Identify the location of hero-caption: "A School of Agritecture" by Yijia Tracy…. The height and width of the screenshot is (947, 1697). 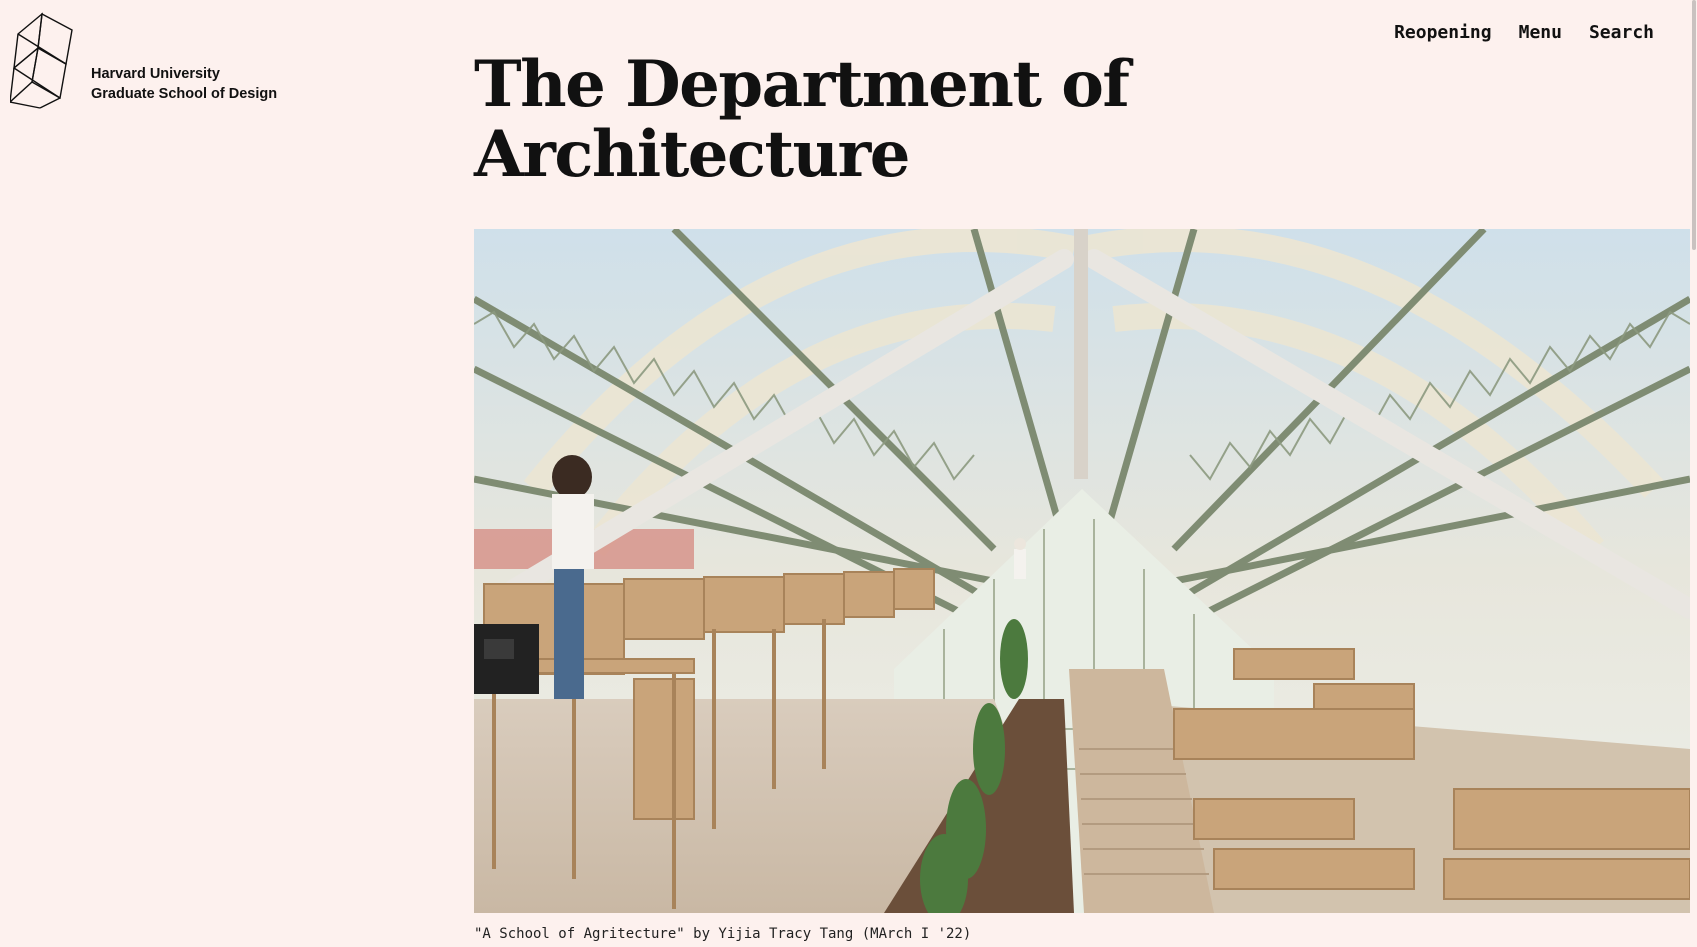
(723, 934).